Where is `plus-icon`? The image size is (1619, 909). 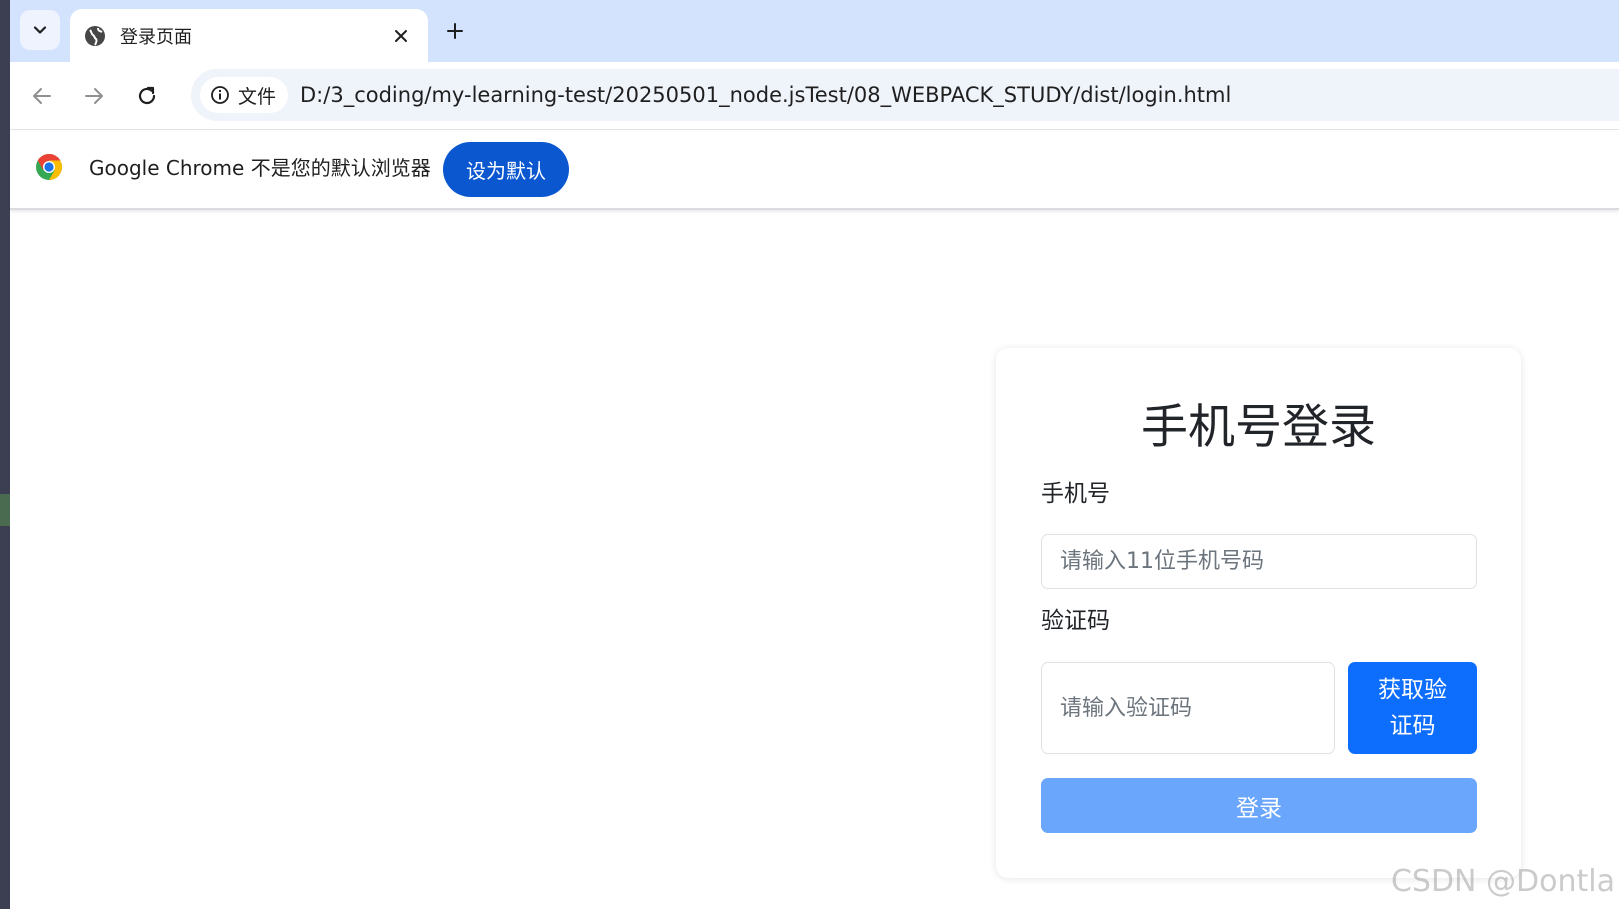
plus-icon is located at coordinates (455, 31).